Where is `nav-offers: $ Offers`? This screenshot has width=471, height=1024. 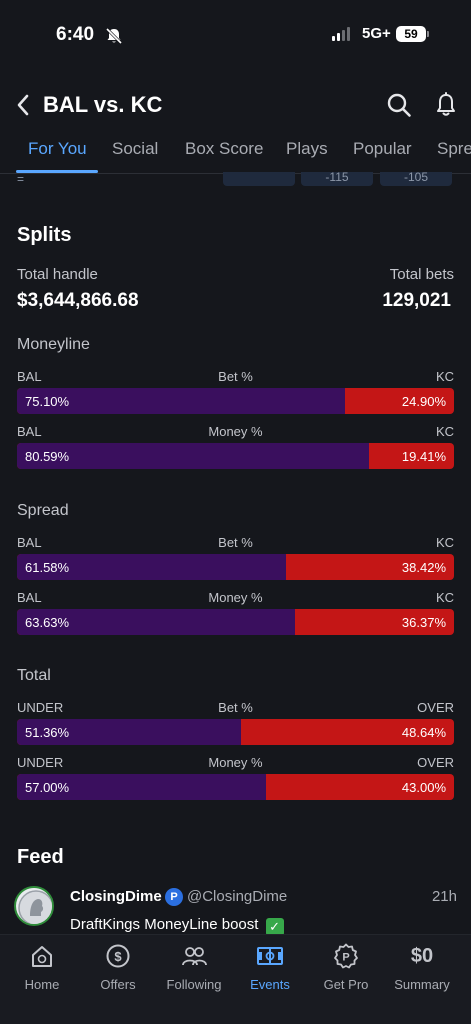 nav-offers: $ Offers is located at coordinates (118, 967).